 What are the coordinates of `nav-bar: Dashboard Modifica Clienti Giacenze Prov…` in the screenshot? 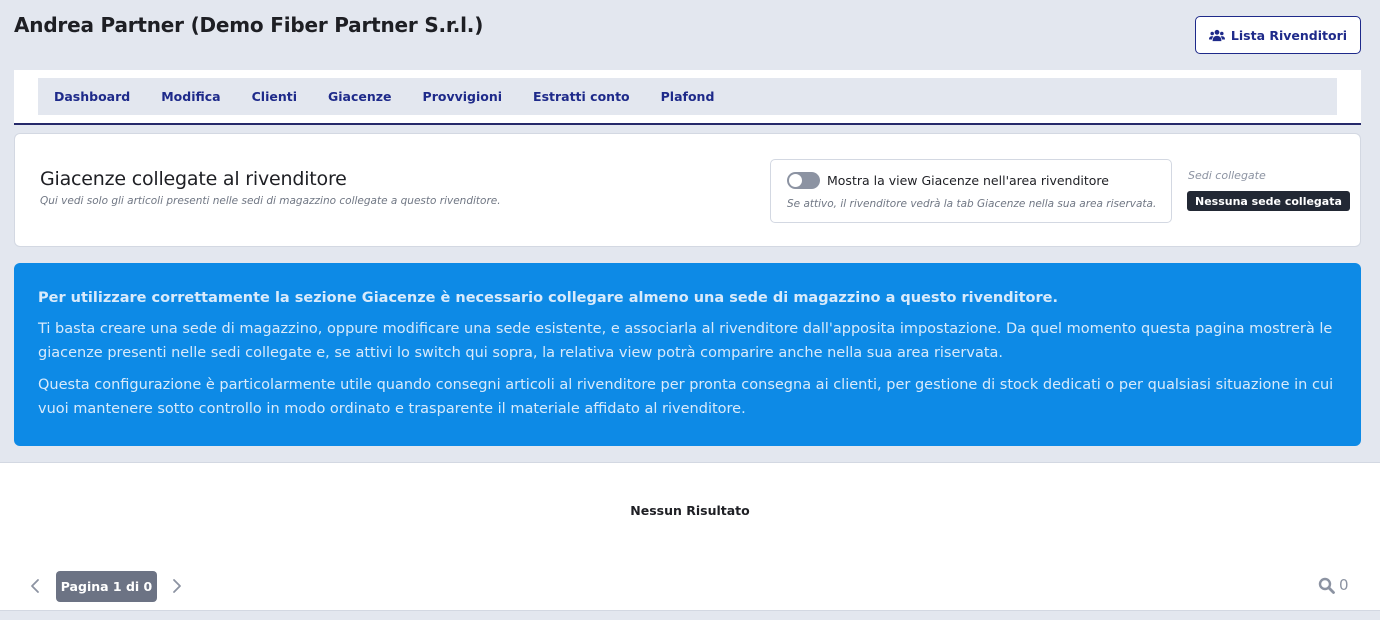 It's located at (687, 96).